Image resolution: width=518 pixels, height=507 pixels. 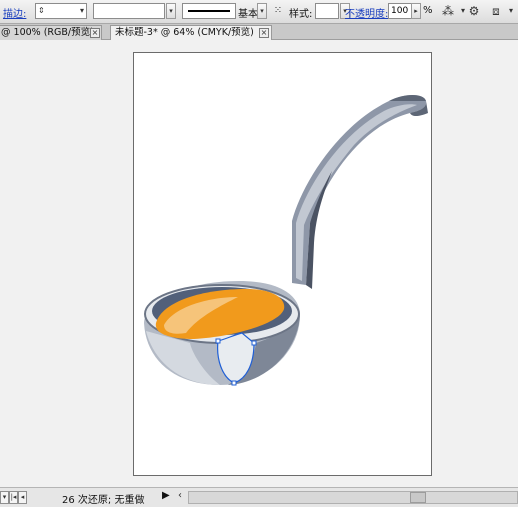 I want to click on gear-icon: ⚙, so click(x=474, y=11).